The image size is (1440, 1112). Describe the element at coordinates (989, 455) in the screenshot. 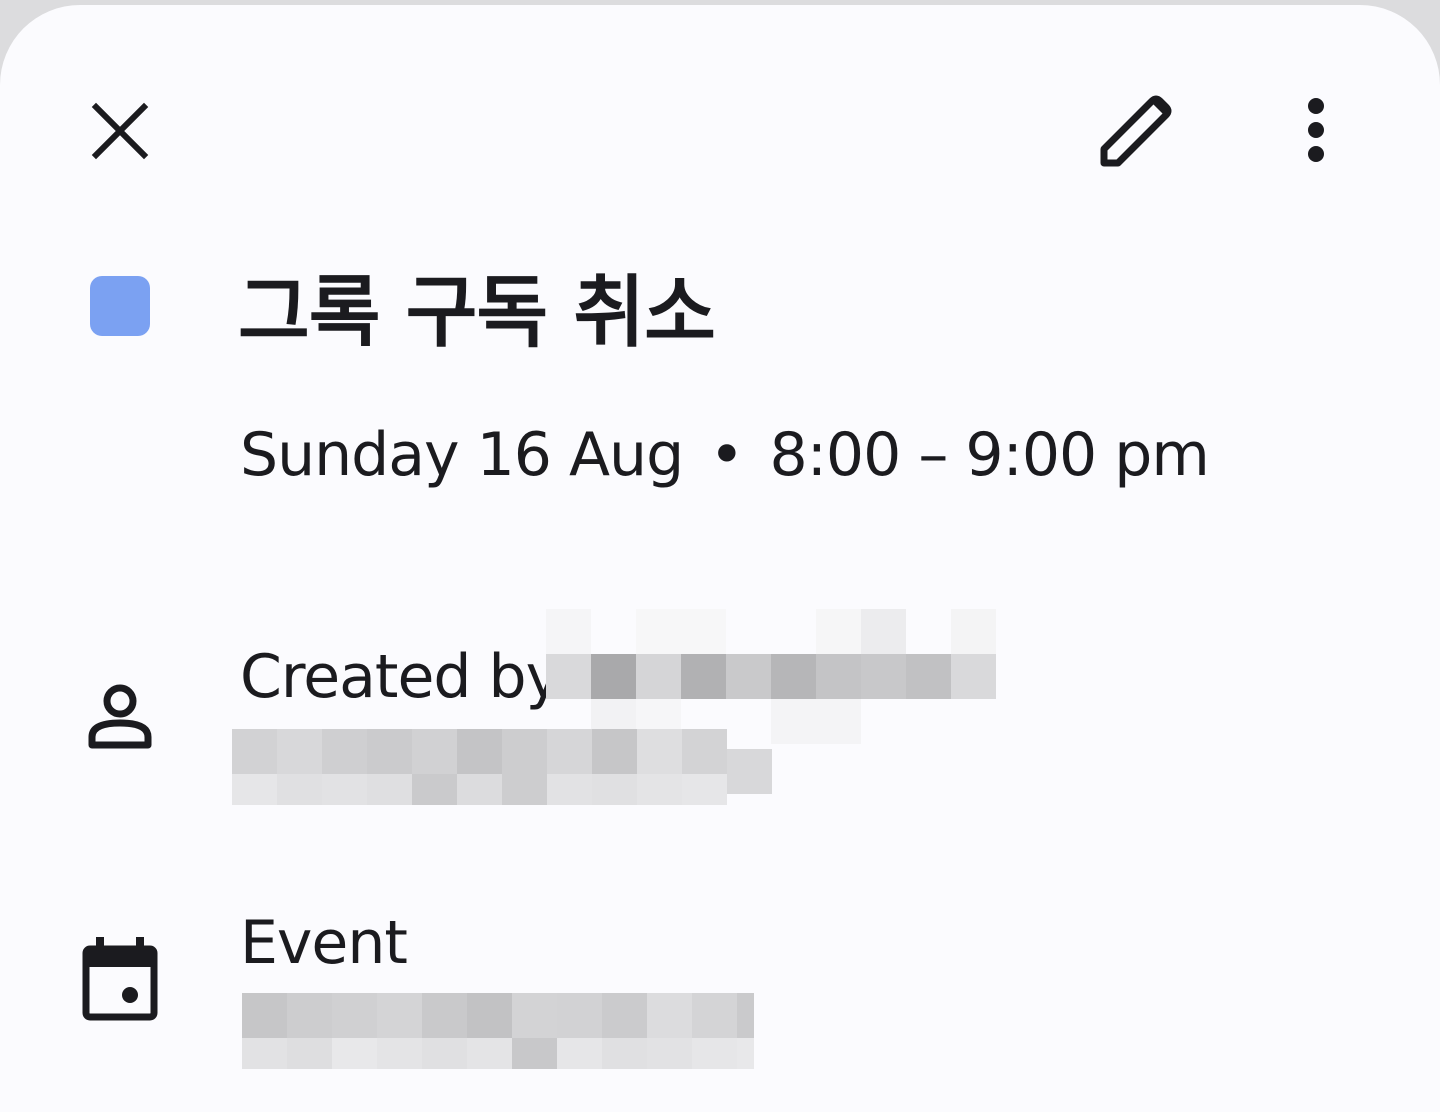

I see `event-time: 8:00 – 9:00 pm` at that location.